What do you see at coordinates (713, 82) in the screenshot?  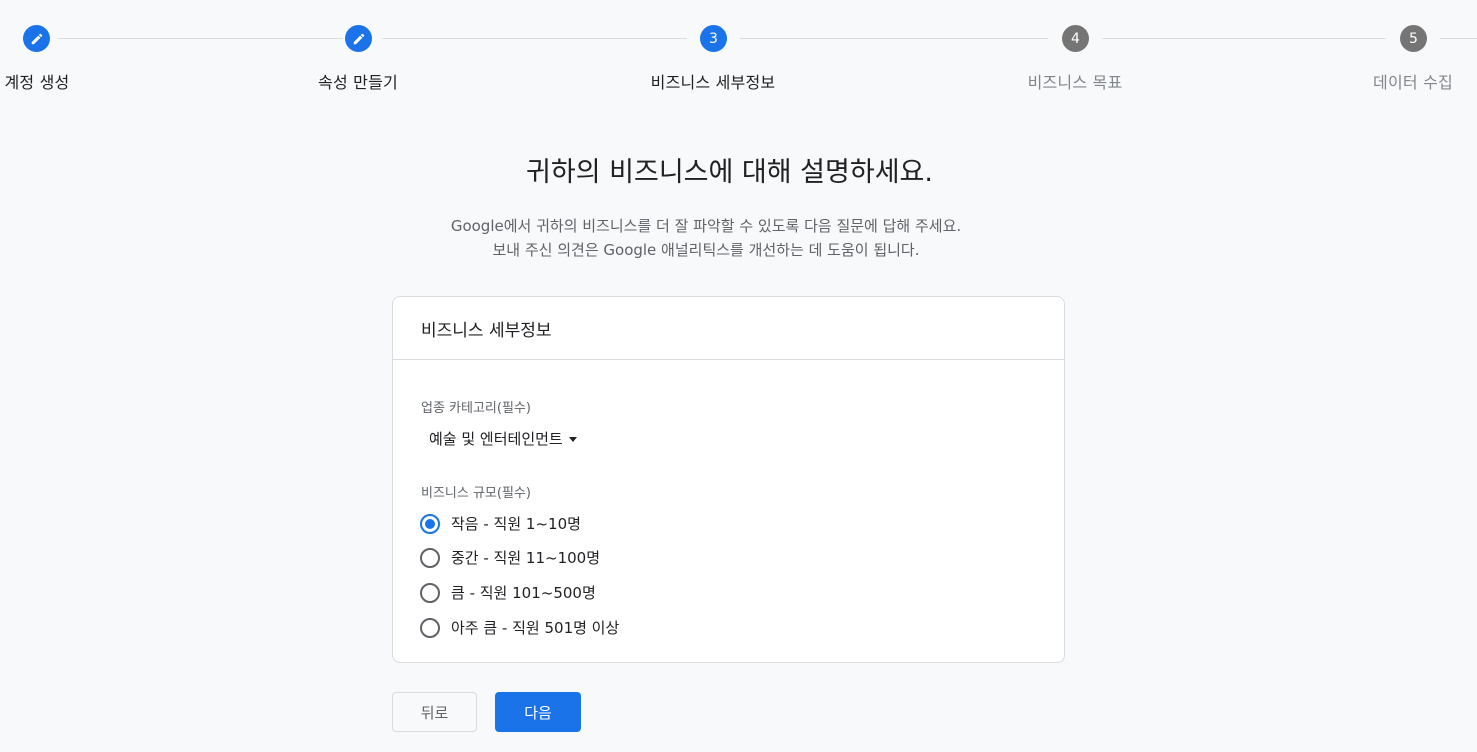 I see `step-3-label: 비즈니스 세부정보` at bounding box center [713, 82].